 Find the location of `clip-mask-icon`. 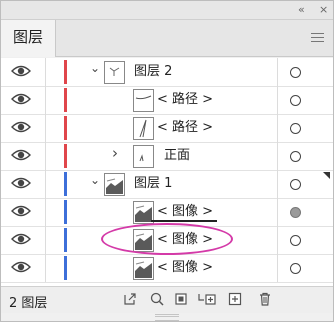

clip-mask-icon is located at coordinates (181, 299).